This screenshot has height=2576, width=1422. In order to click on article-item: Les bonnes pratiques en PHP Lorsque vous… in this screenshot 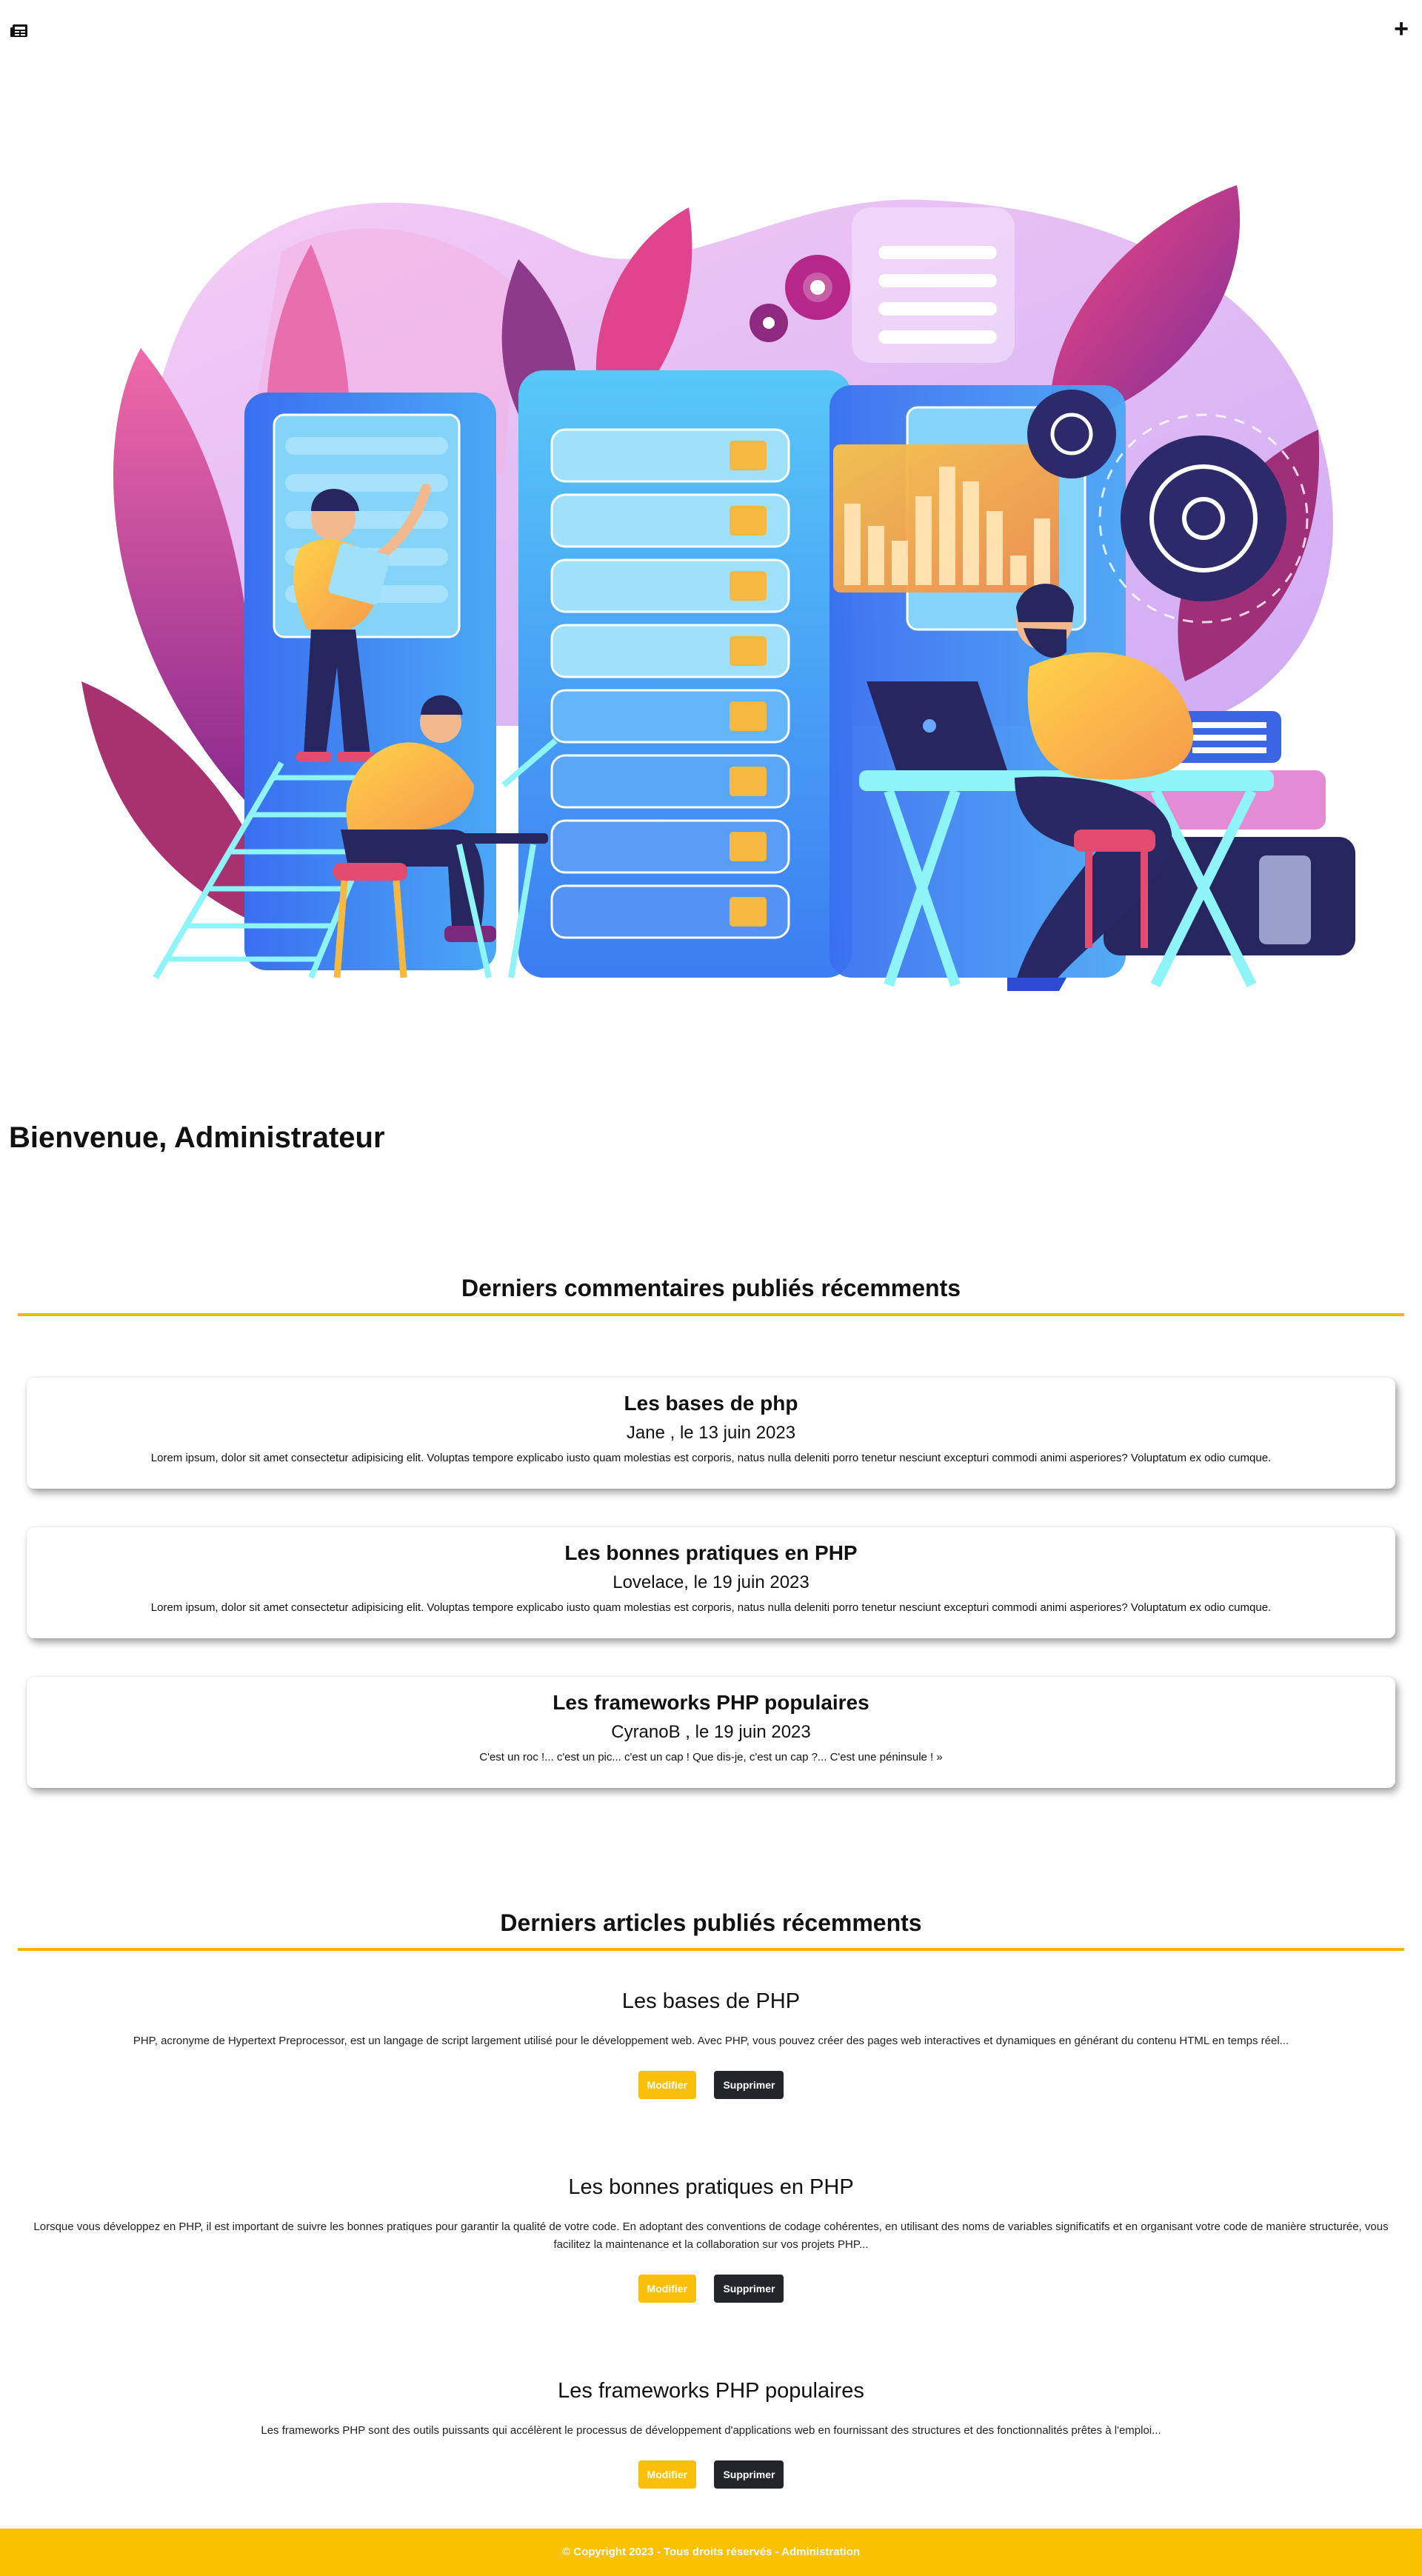, I will do `click(711, 2237)`.